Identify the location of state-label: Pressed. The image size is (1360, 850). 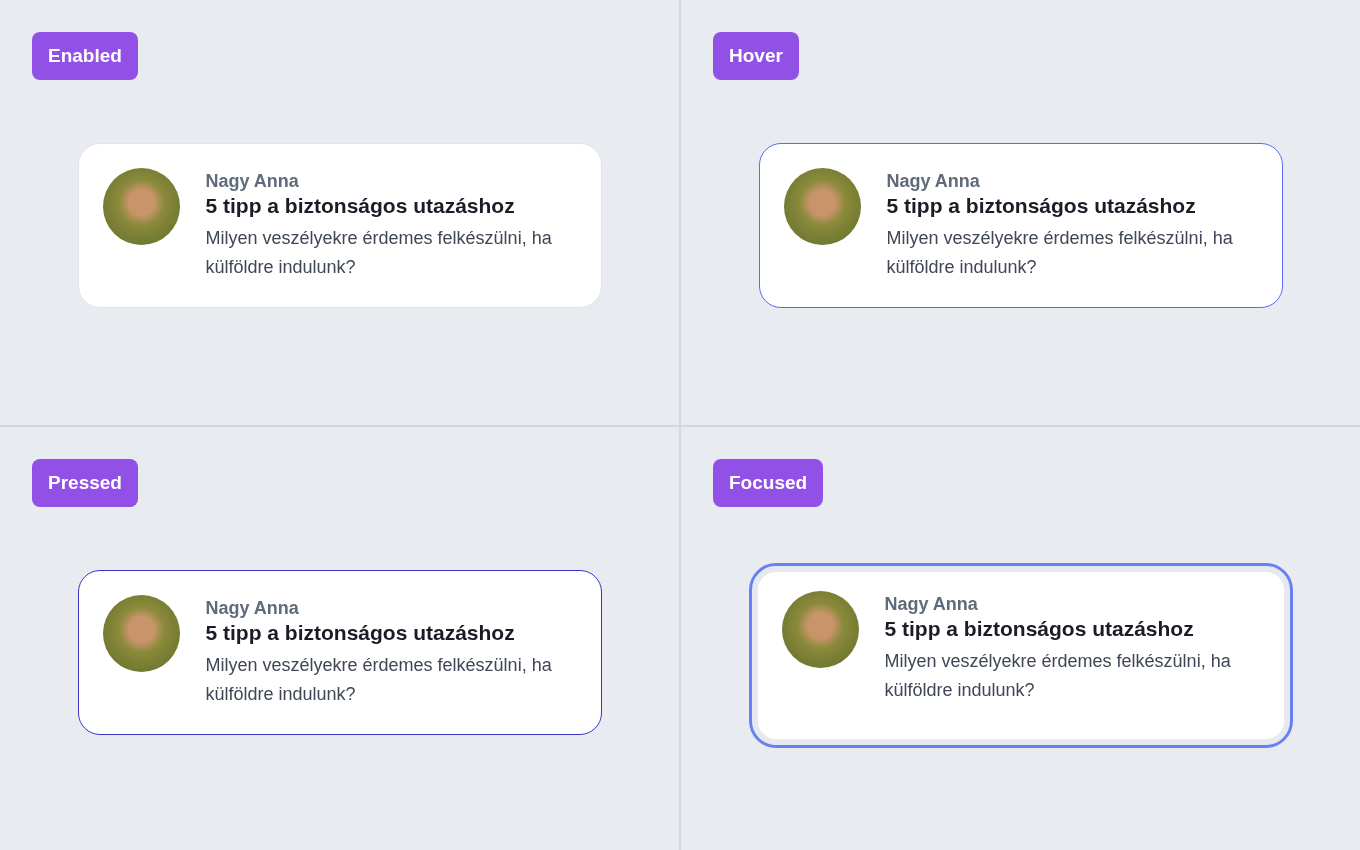
(85, 483).